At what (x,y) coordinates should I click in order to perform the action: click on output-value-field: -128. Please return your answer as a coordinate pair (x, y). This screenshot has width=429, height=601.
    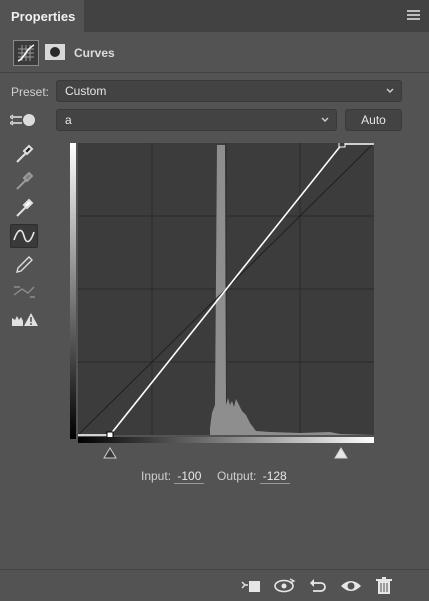
    Looking at the image, I should click on (274, 476).